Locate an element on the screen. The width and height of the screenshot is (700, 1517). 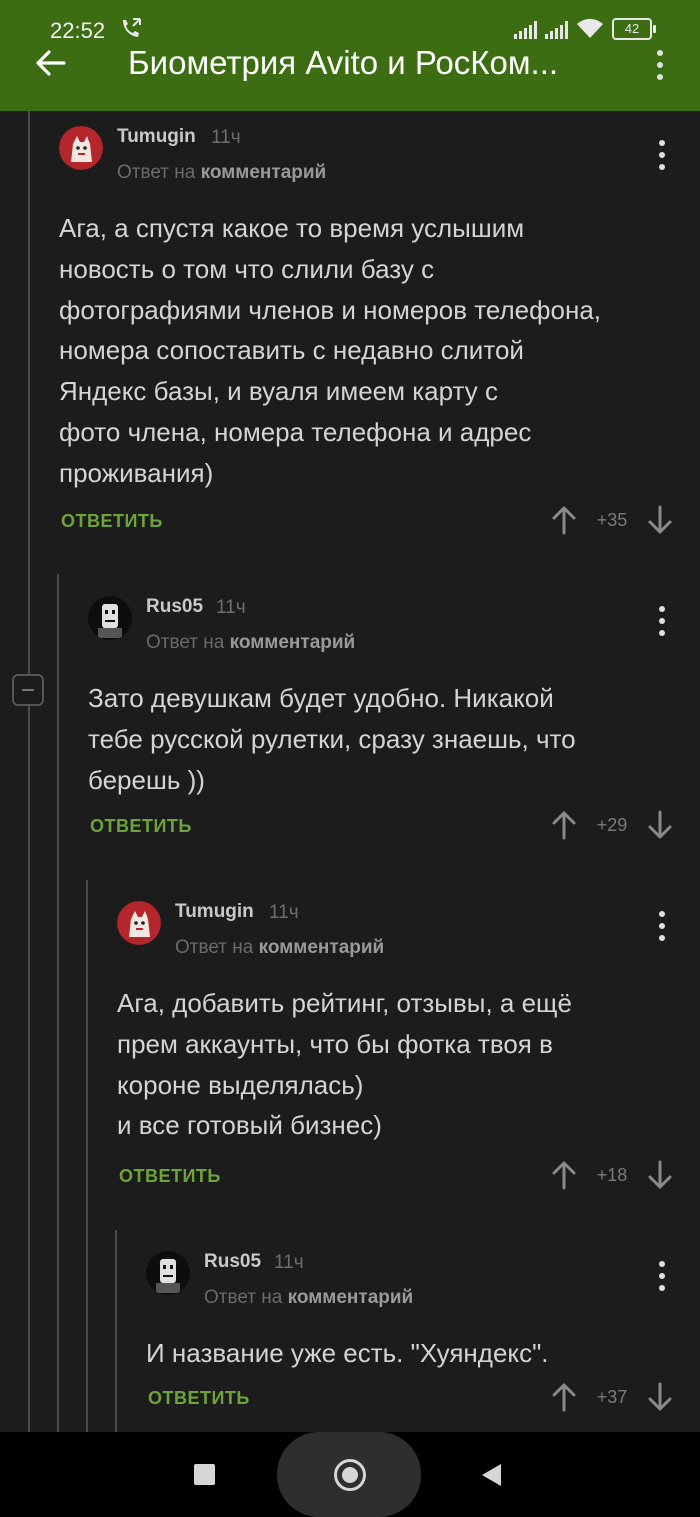
comment-text-line: новость о том что слили базу с is located at coordinates (247, 268).